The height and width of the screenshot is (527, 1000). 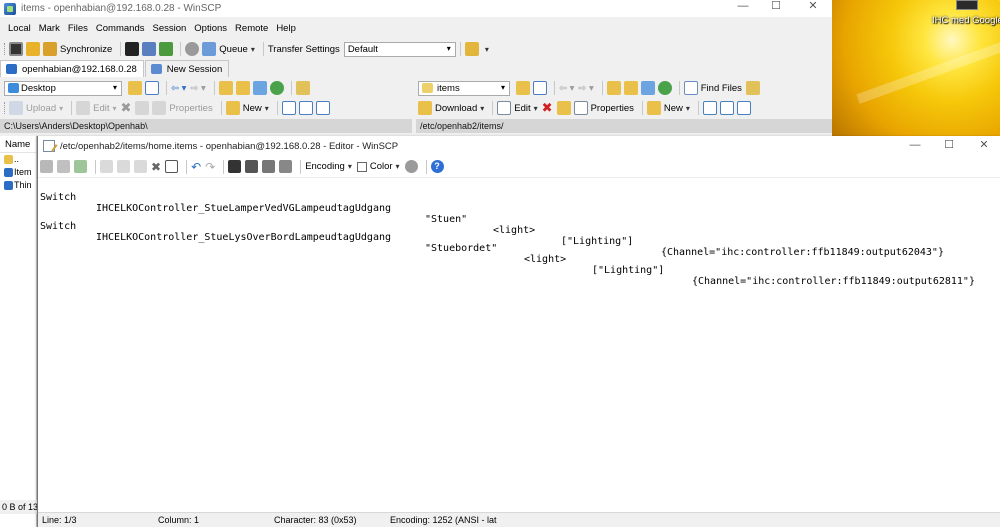 What do you see at coordinates (361, 166) in the screenshot?
I see `color-checkbox` at bounding box center [361, 166].